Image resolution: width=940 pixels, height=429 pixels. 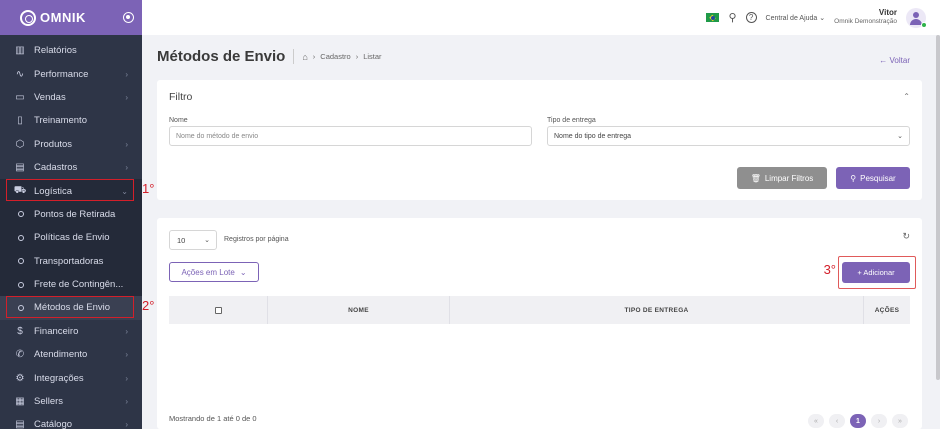 What do you see at coordinates (899, 60) in the screenshot?
I see `back-label: Voltar` at bounding box center [899, 60].